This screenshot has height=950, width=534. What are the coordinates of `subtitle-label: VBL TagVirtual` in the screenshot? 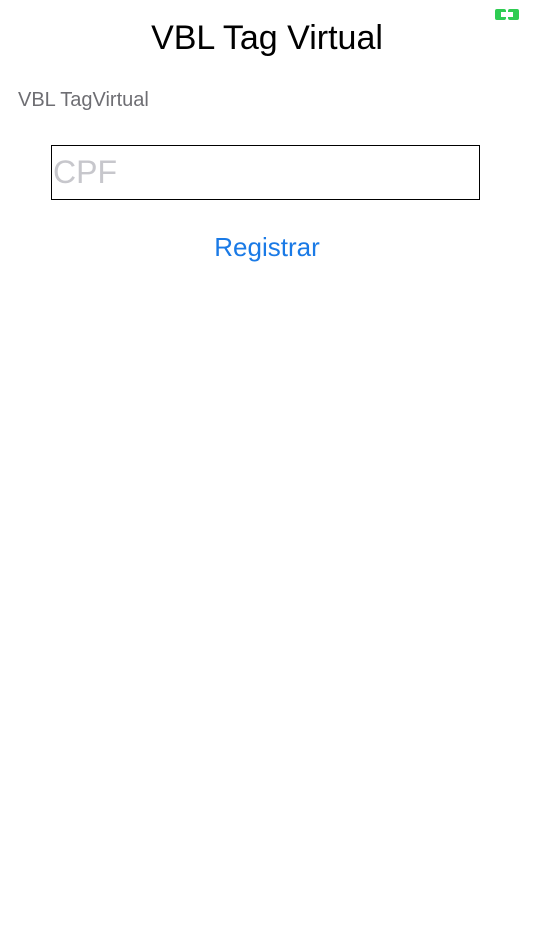 It's located at (83, 100).